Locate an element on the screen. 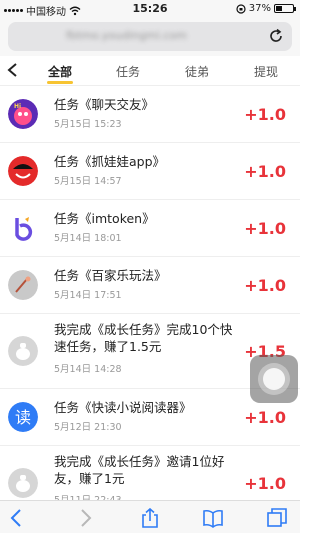 The width and height of the screenshot is (320, 533). record-title: 任务《抓娃娃app》 is located at coordinates (110, 161).